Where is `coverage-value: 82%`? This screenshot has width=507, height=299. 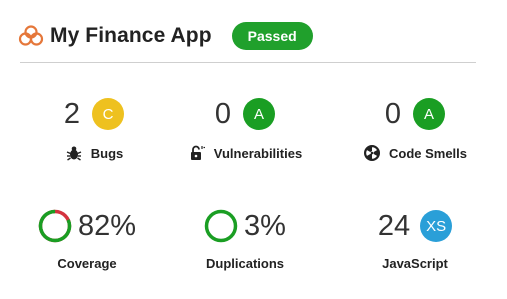
coverage-value: 82% is located at coordinates (107, 226).